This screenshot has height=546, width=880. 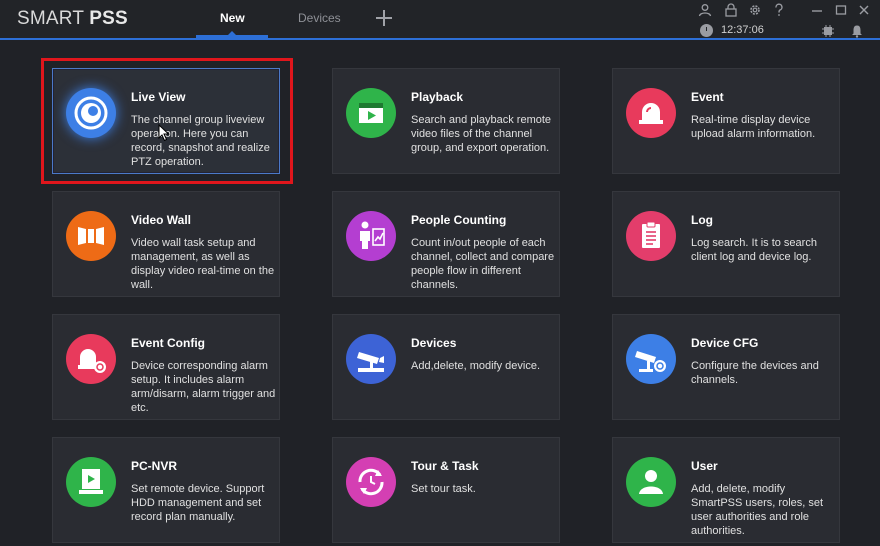 What do you see at coordinates (755, 10) in the screenshot?
I see `settings-icon` at bounding box center [755, 10].